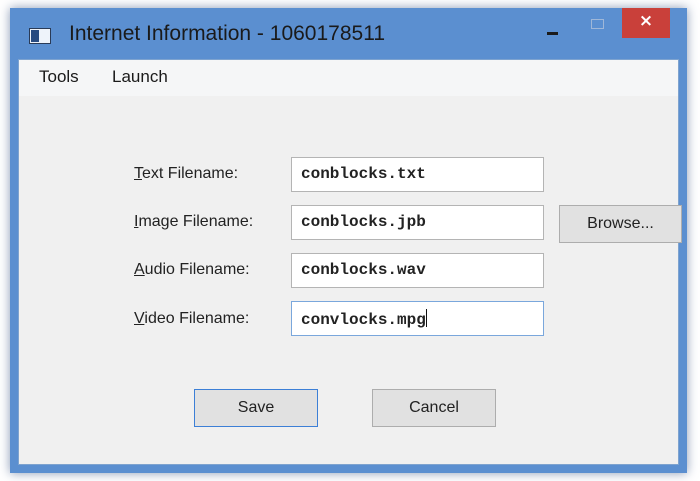 This screenshot has height=481, width=700. What do you see at coordinates (363, 320) in the screenshot?
I see `video-filename-value: convlocks.mpg` at bounding box center [363, 320].